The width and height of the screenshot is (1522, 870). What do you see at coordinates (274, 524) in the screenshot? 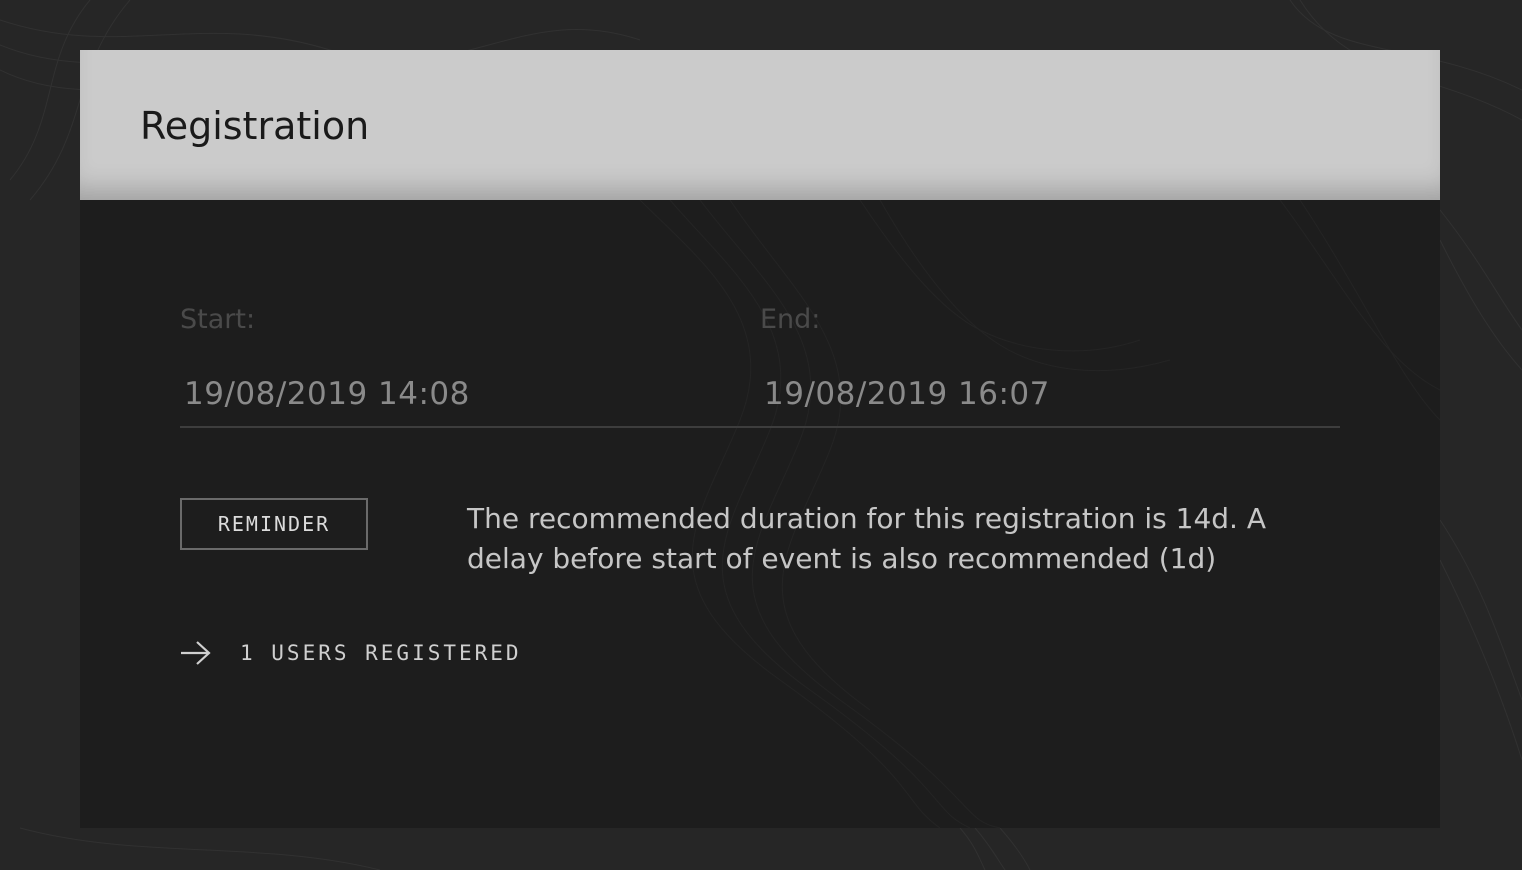
I see `reminder-button: REMINDER` at bounding box center [274, 524].